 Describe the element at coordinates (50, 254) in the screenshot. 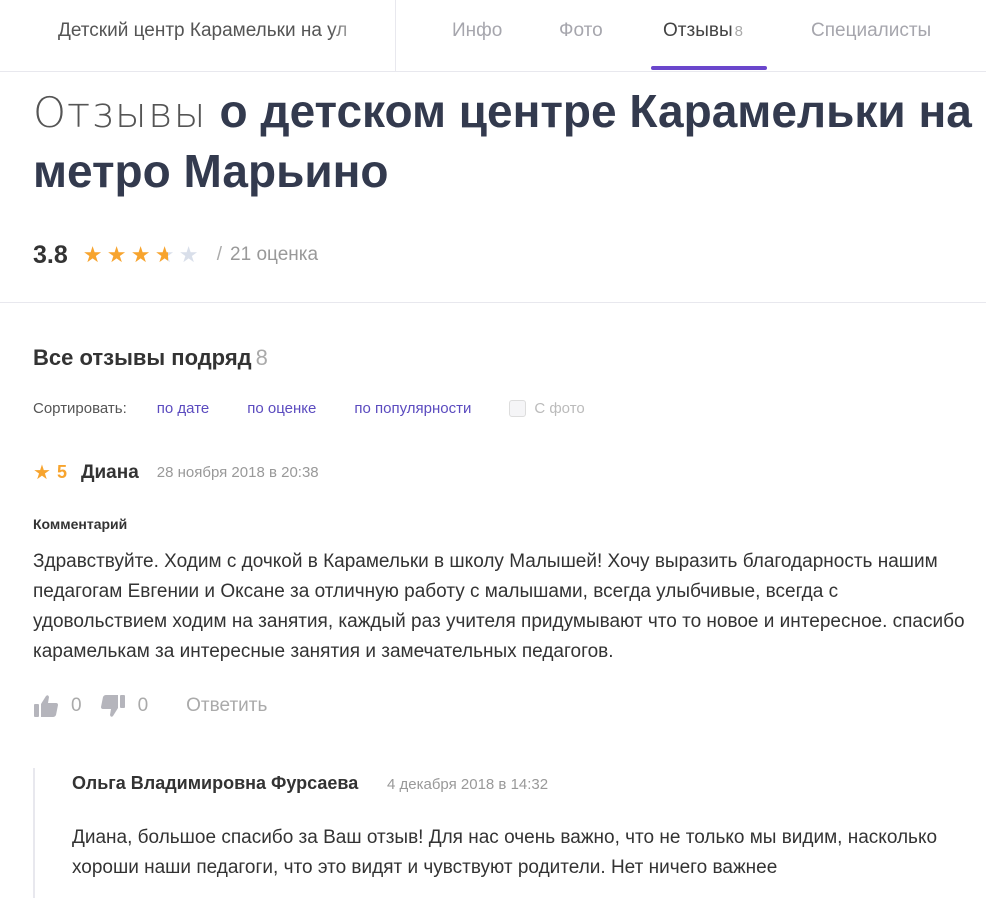

I see `rating-value: 3.8` at that location.